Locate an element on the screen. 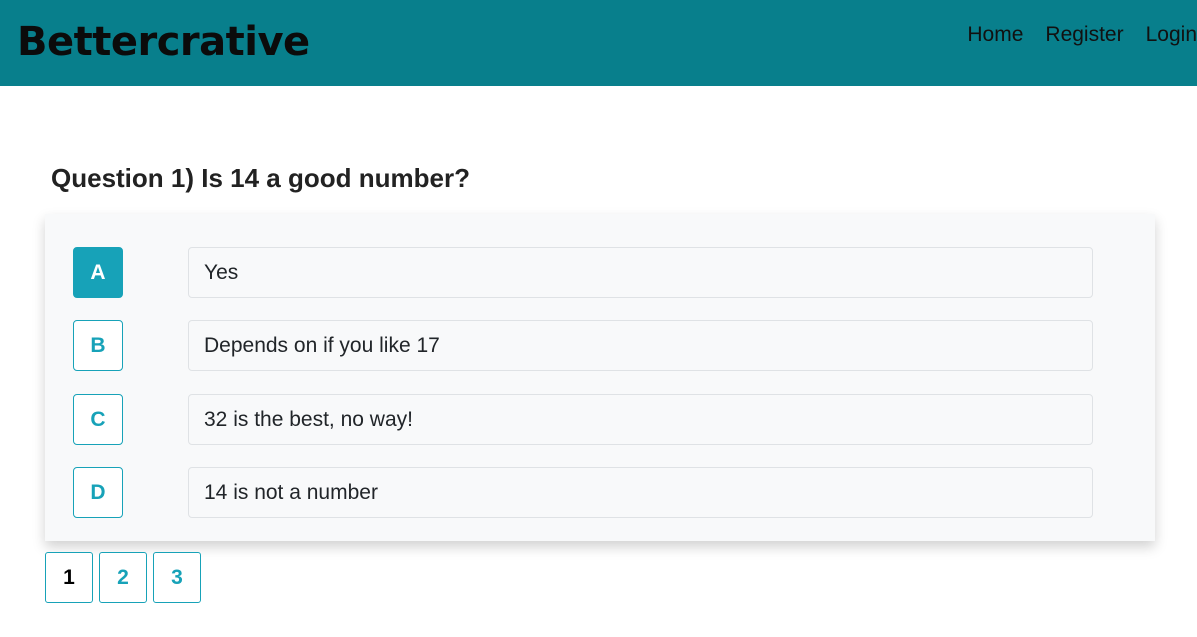 This screenshot has height=637, width=1197. answer-row-a: A Yes is located at coordinates (600, 273).